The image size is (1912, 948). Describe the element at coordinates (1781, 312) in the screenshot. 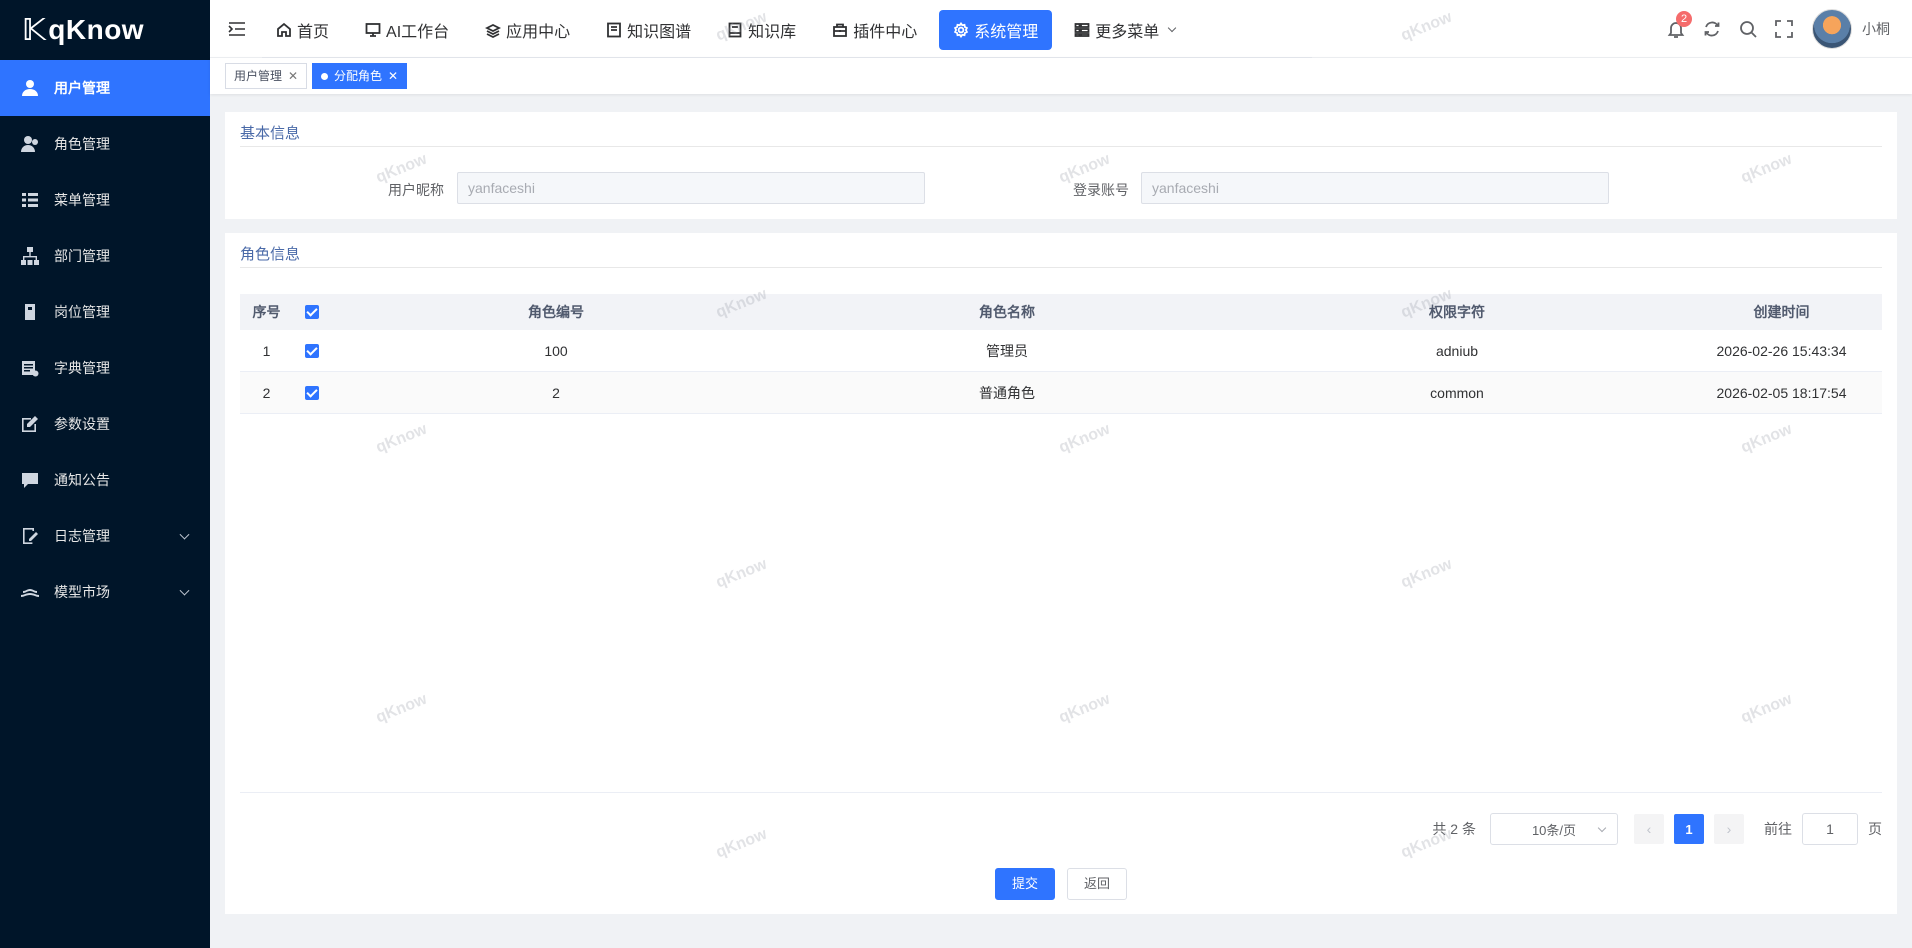

I see `column-created-time: 创建时间` at that location.